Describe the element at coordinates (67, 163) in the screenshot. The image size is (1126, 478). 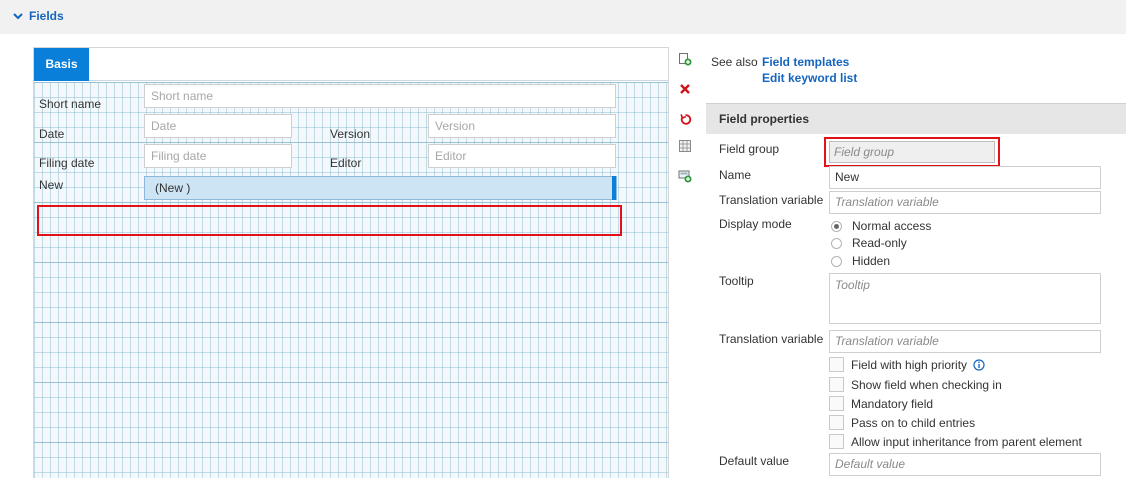
I see `filing-date-label: Filing date` at that location.